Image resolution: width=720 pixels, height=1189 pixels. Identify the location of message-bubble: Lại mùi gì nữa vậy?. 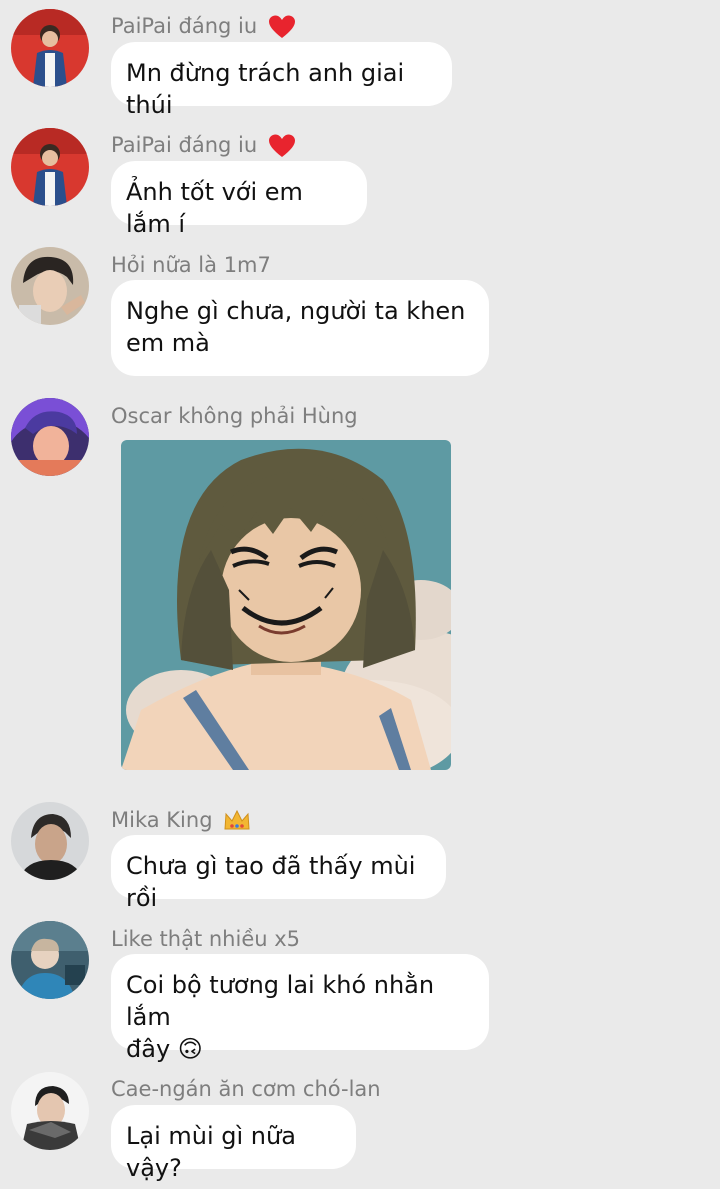
(233, 1143).